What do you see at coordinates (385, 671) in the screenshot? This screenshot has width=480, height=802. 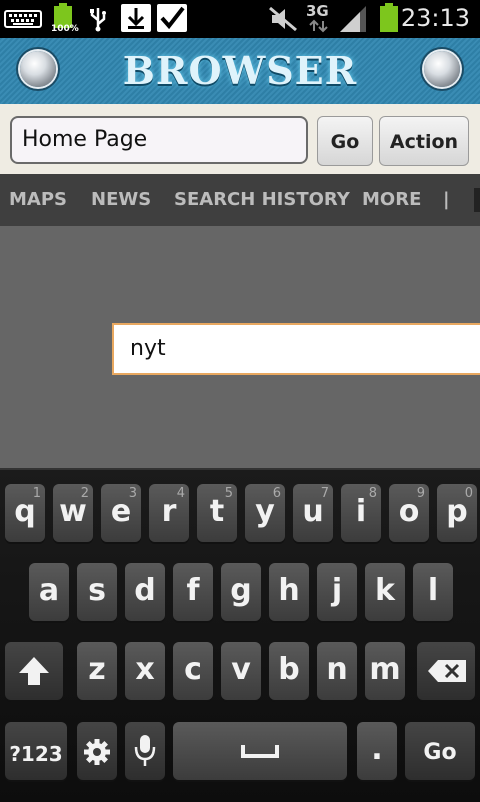 I see `key-m: m` at bounding box center [385, 671].